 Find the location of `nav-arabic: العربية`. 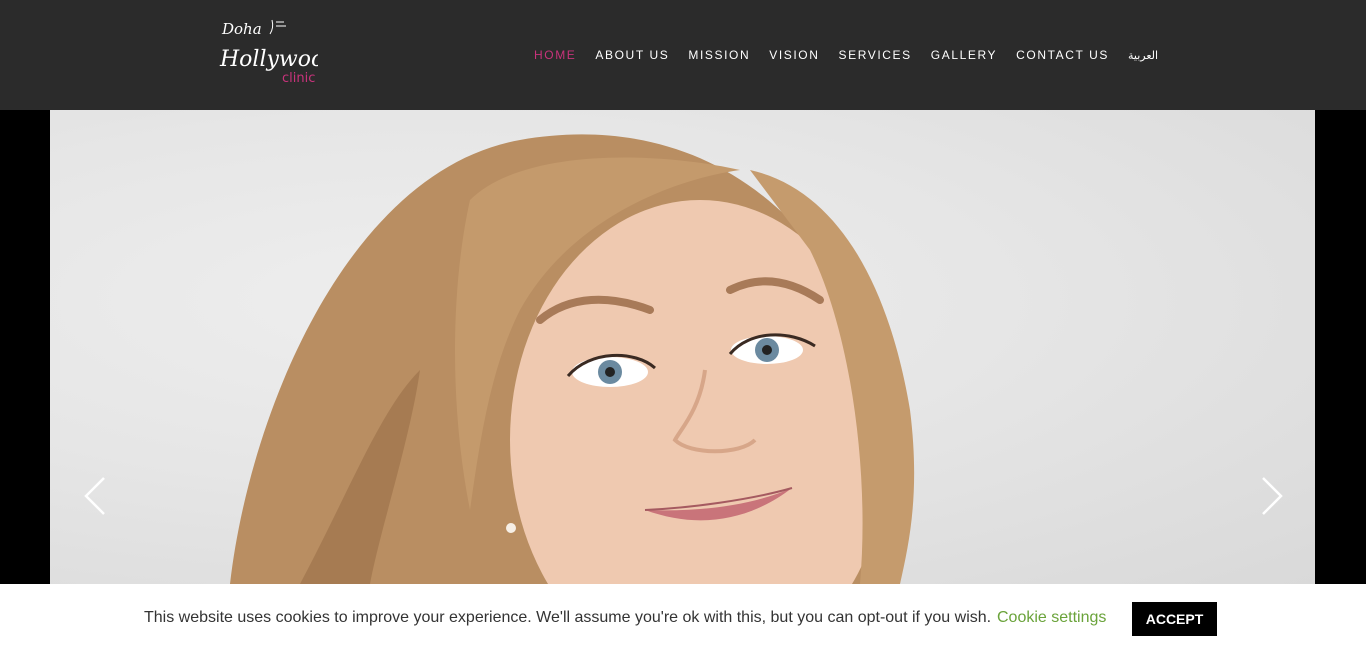

nav-arabic: العربية is located at coordinates (1143, 55).